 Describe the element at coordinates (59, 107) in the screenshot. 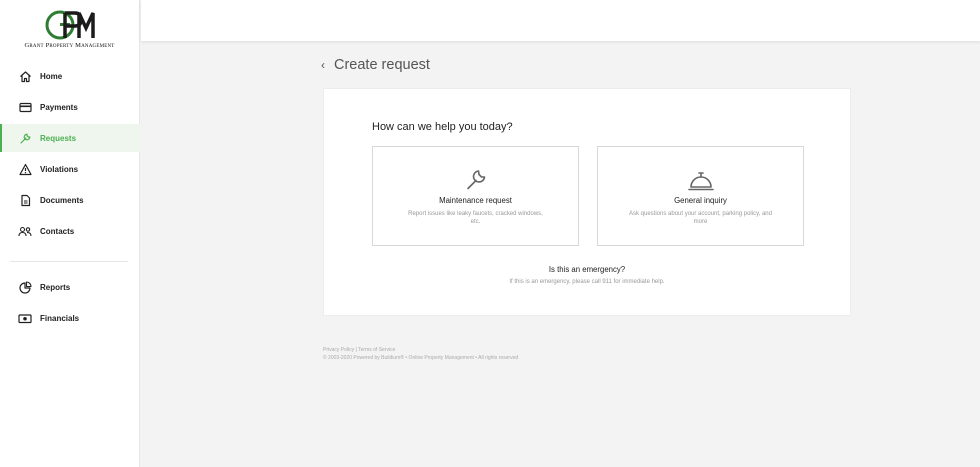

I see `sidebar-item-label: Payments` at that location.